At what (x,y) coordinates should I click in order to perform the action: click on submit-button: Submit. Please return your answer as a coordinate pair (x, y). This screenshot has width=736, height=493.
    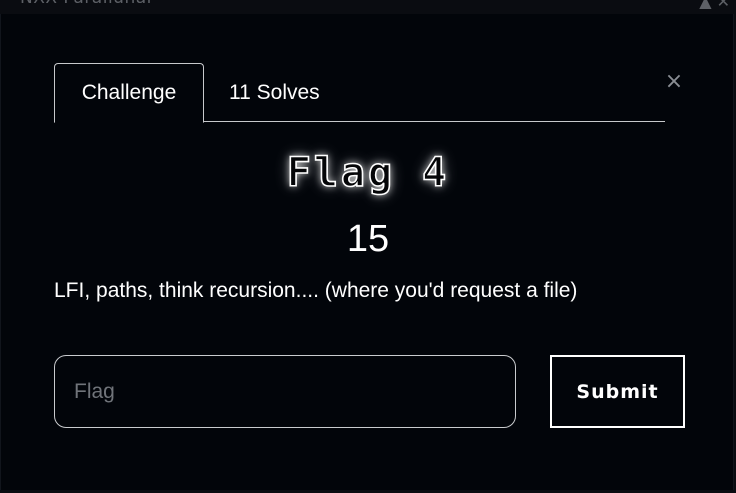
    Looking at the image, I should click on (617, 391).